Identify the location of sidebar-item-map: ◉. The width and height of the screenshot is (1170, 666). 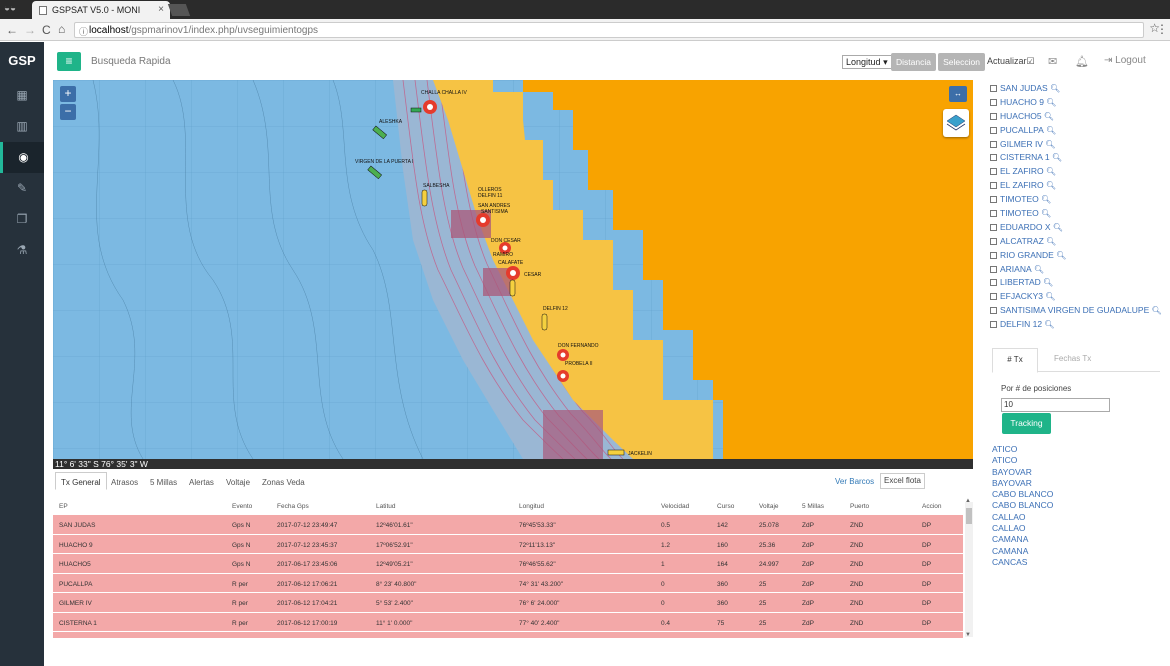
(22, 157).